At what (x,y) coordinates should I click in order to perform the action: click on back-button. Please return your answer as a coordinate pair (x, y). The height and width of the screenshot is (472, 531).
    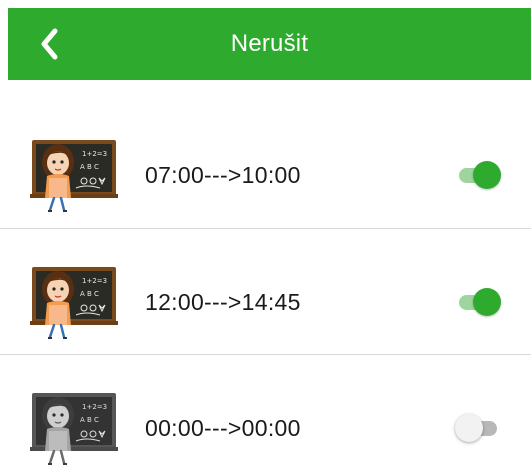
    Looking at the image, I should click on (50, 44).